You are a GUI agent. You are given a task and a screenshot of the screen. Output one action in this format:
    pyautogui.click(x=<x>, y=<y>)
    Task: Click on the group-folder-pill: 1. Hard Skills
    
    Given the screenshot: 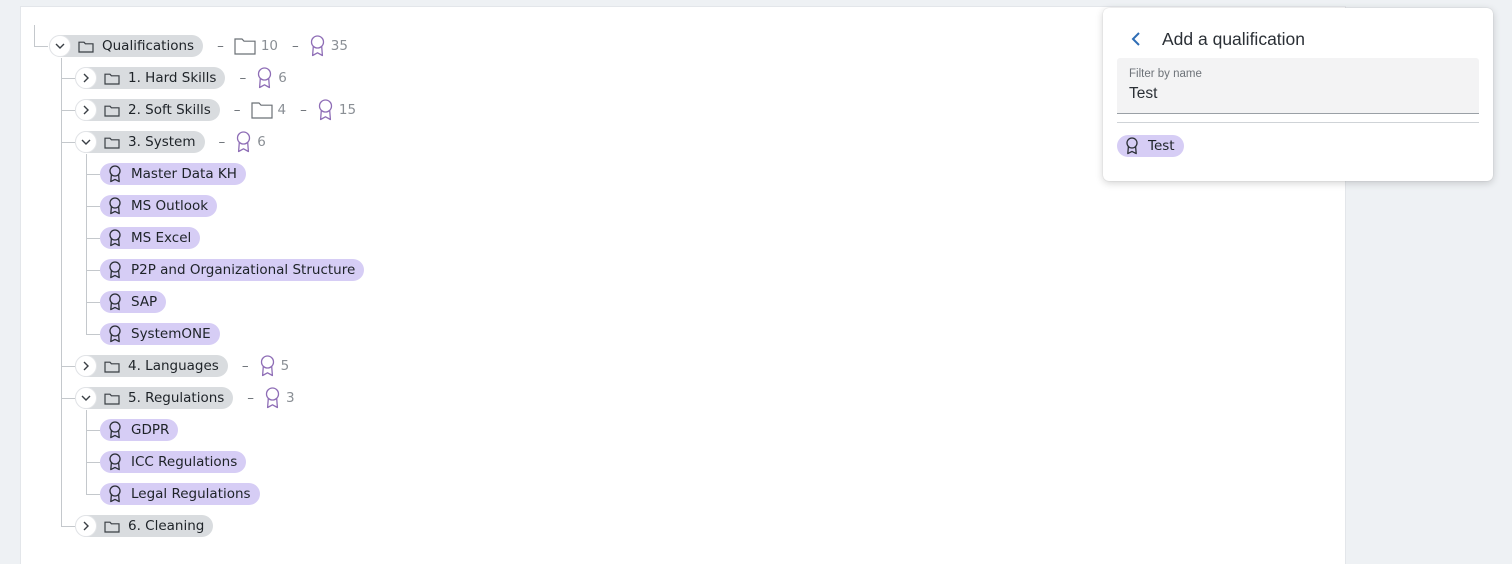 What is the action you would take?
    pyautogui.click(x=150, y=78)
    